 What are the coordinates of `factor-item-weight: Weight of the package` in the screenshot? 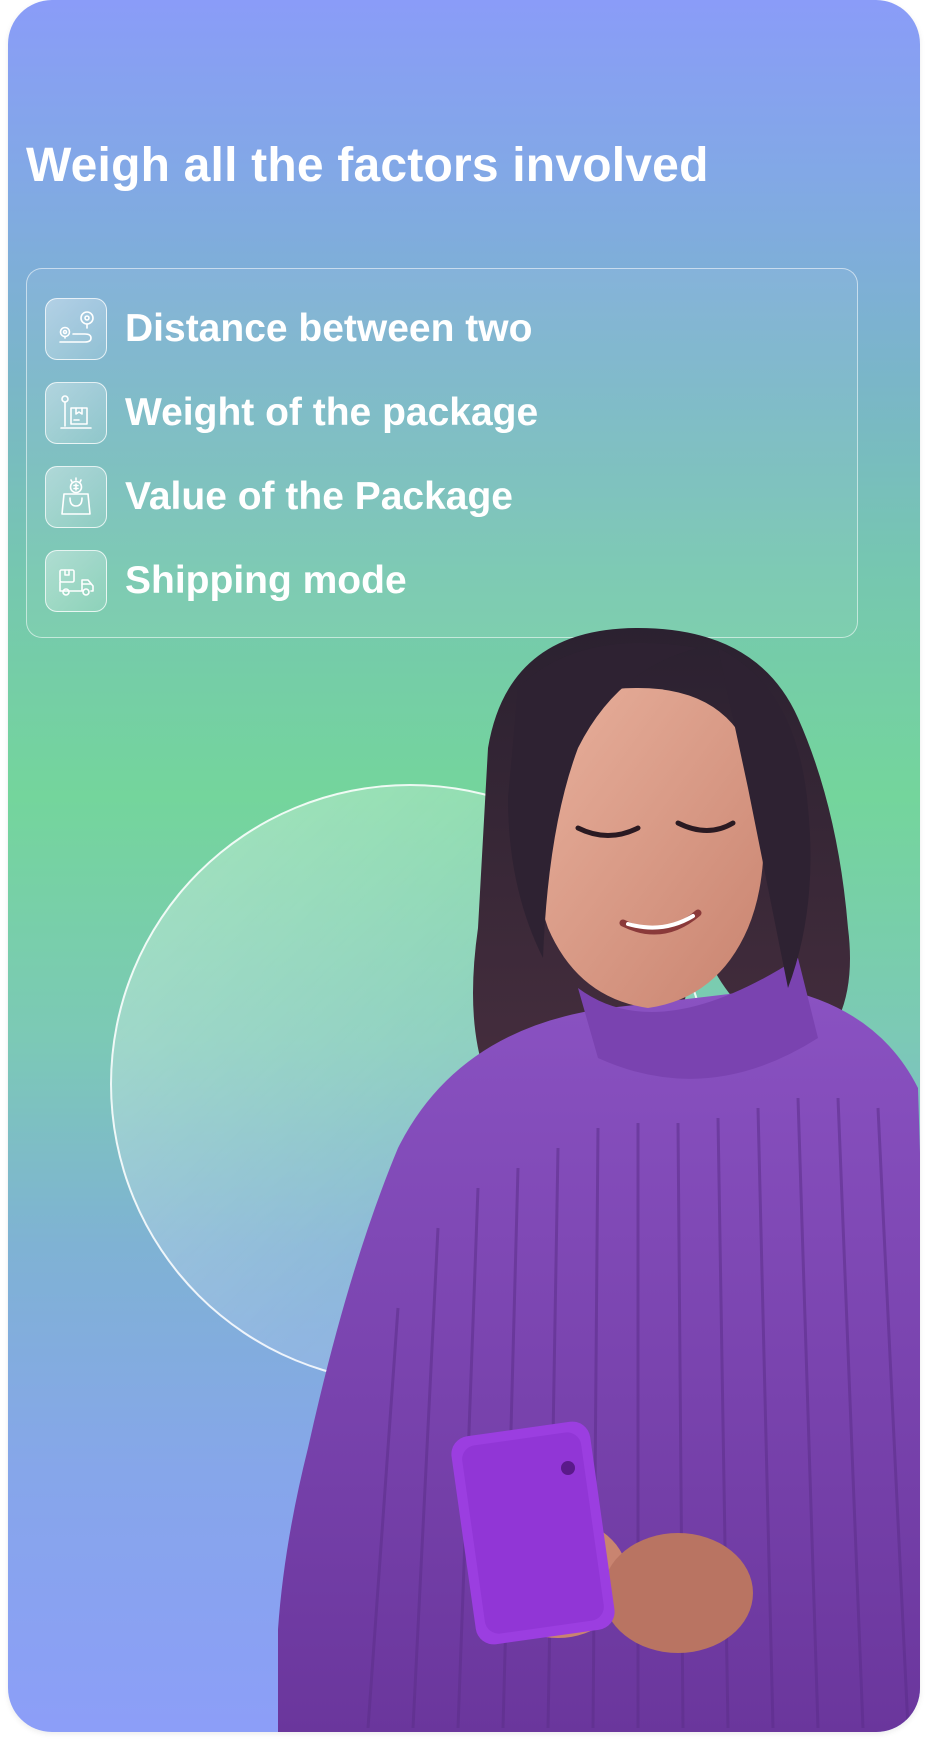 It's located at (291, 413).